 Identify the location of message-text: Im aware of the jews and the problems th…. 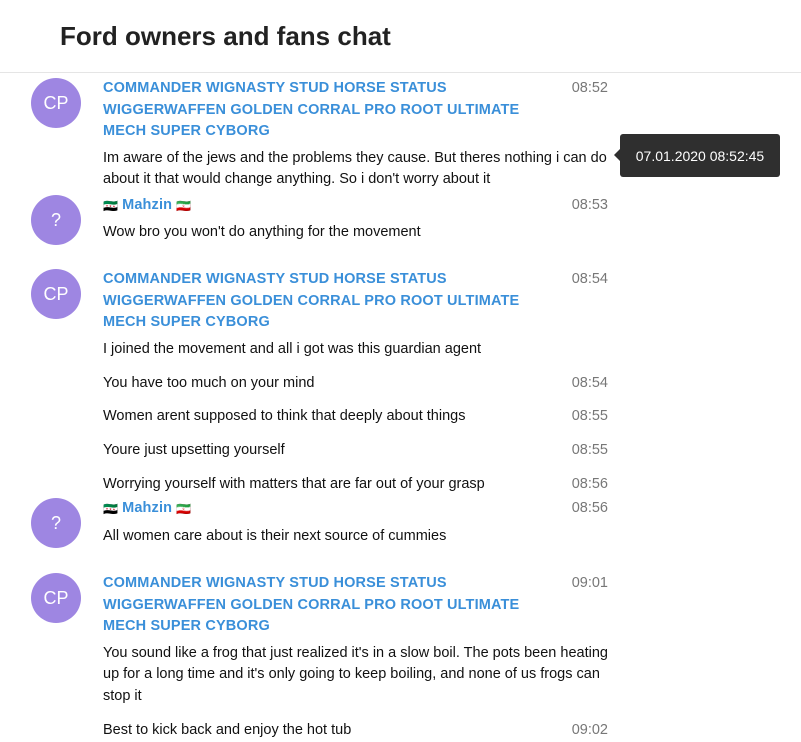
(355, 168).